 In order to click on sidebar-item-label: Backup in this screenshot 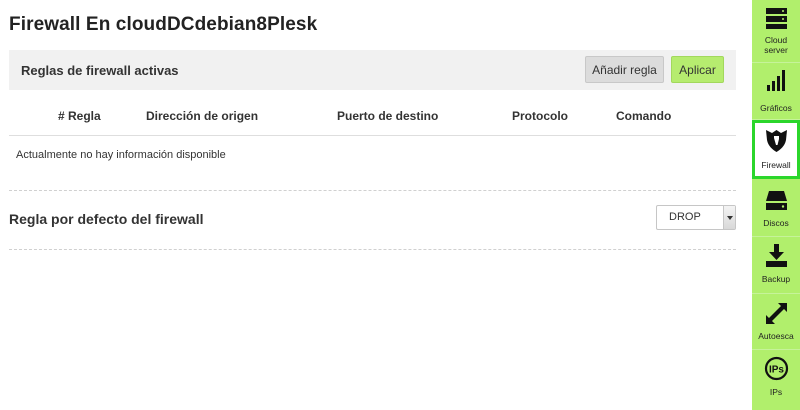, I will do `click(776, 279)`.